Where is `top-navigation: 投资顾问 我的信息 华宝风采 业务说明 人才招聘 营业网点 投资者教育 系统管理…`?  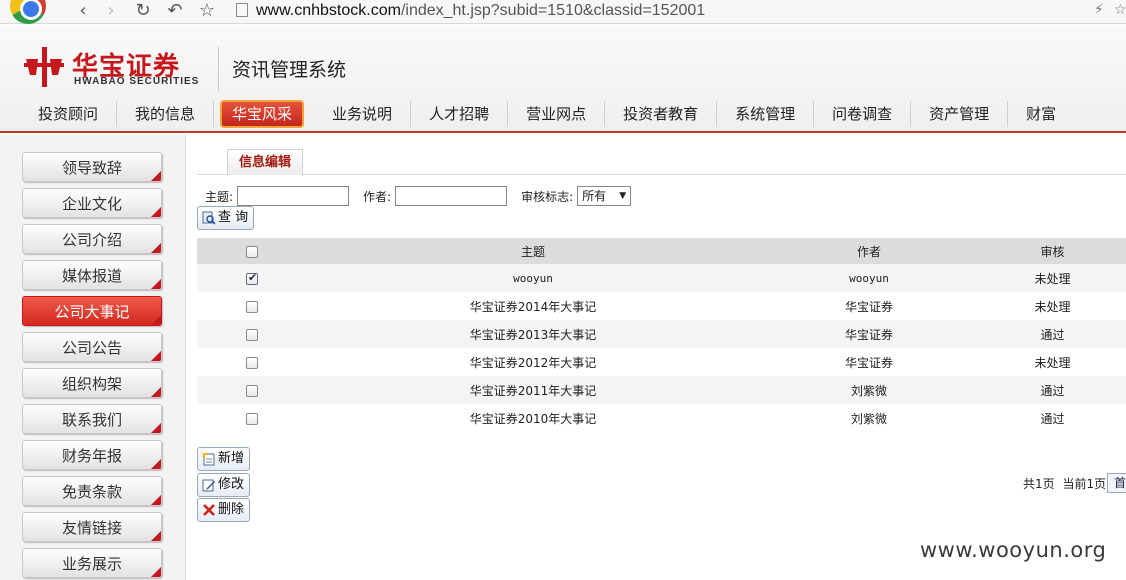
top-navigation: 投资顾问 我的信息 华宝风采 业务说明 人才招聘 营业网点 投资者教育 系统管理… is located at coordinates (573, 114).